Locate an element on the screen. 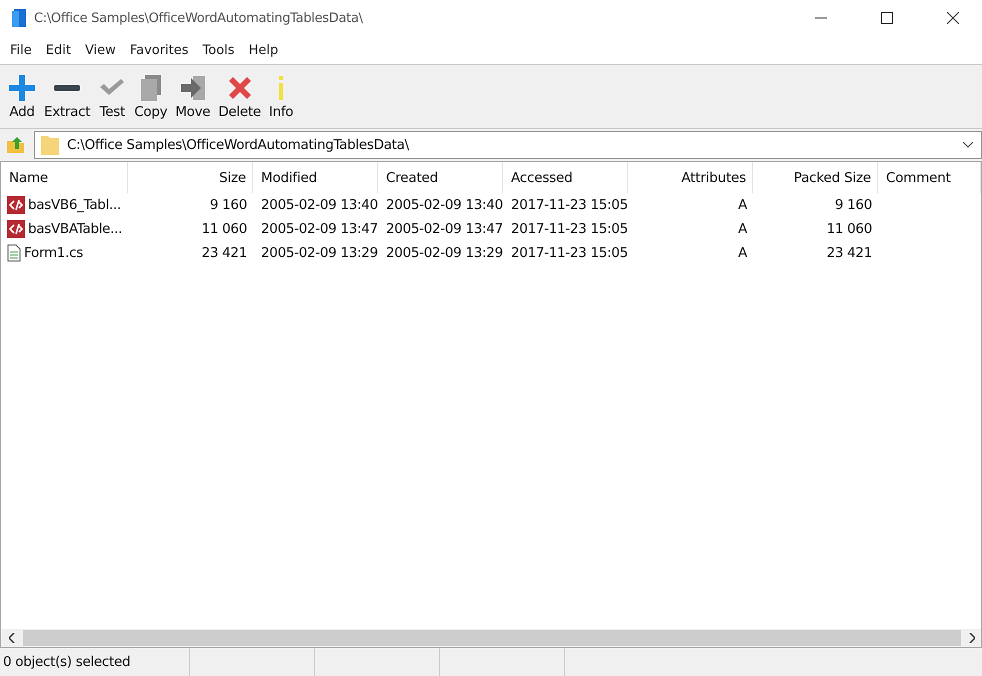 This screenshot has height=676, width=982. menu-item: Edit is located at coordinates (58, 50).